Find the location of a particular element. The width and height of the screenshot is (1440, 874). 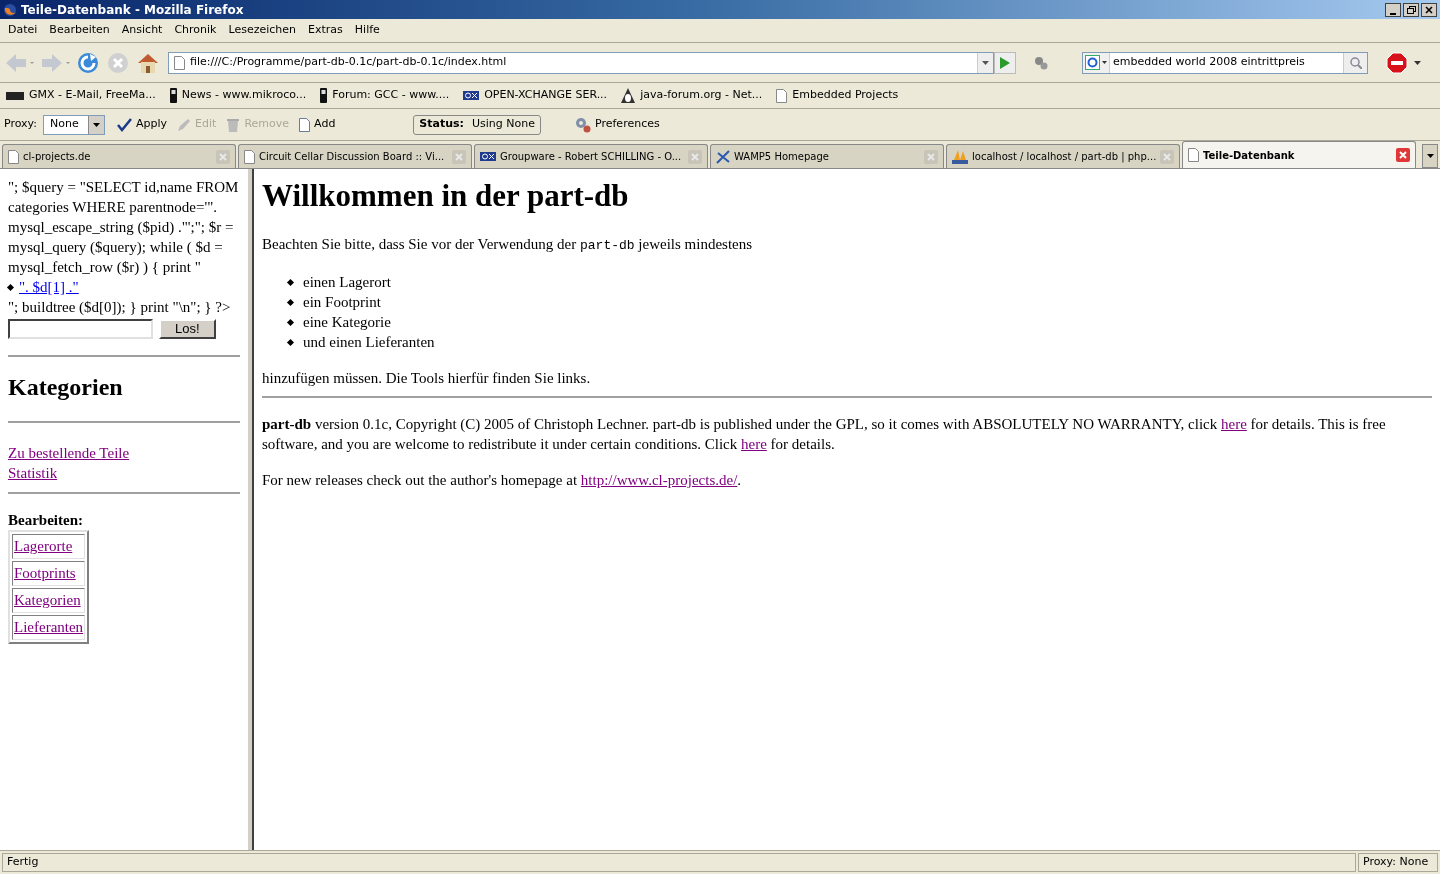

window-title: Teile-Datenbank - Mozilla Firefox is located at coordinates (132, 10).